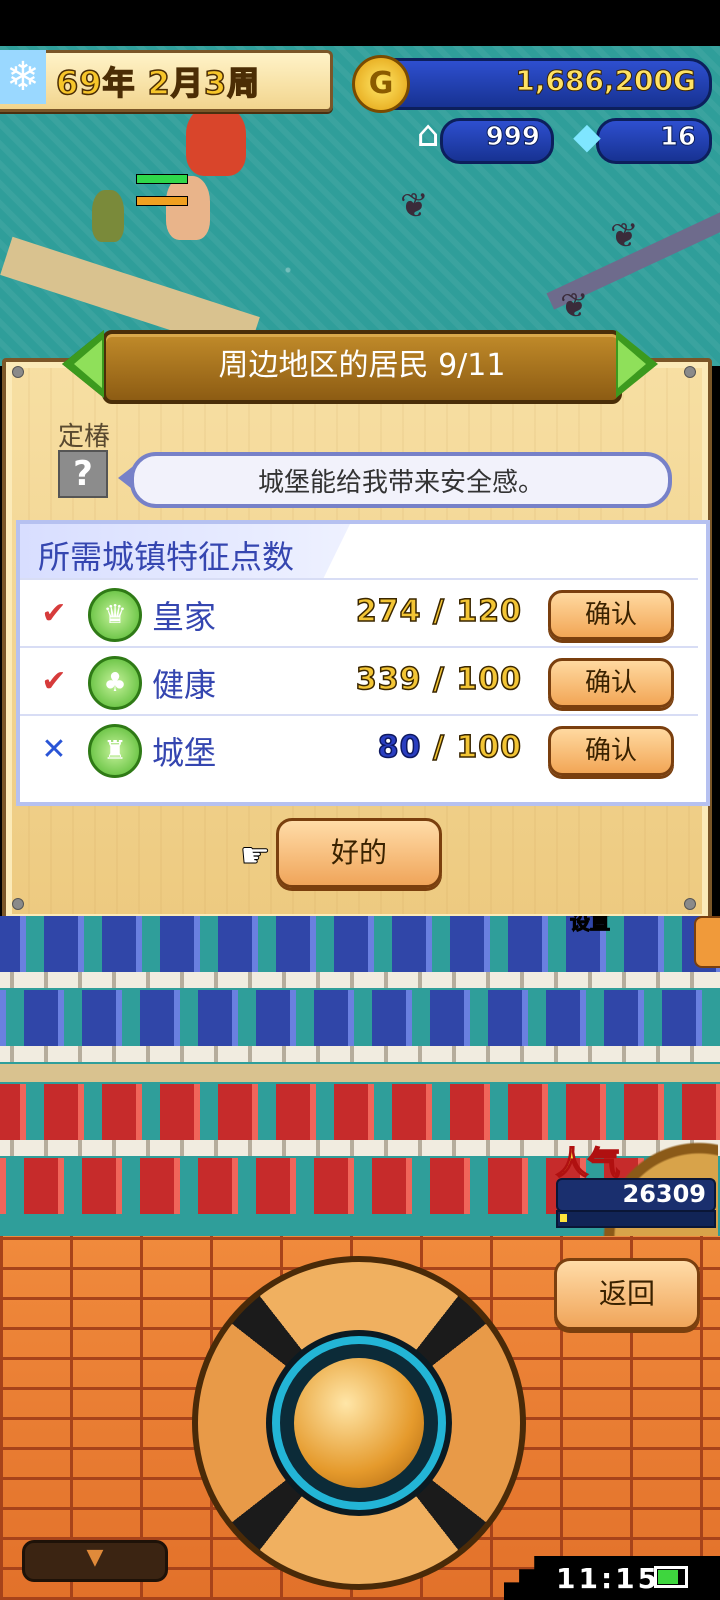  Describe the element at coordinates (83, 474) in the screenshot. I see `resident-avatar: ?` at that location.